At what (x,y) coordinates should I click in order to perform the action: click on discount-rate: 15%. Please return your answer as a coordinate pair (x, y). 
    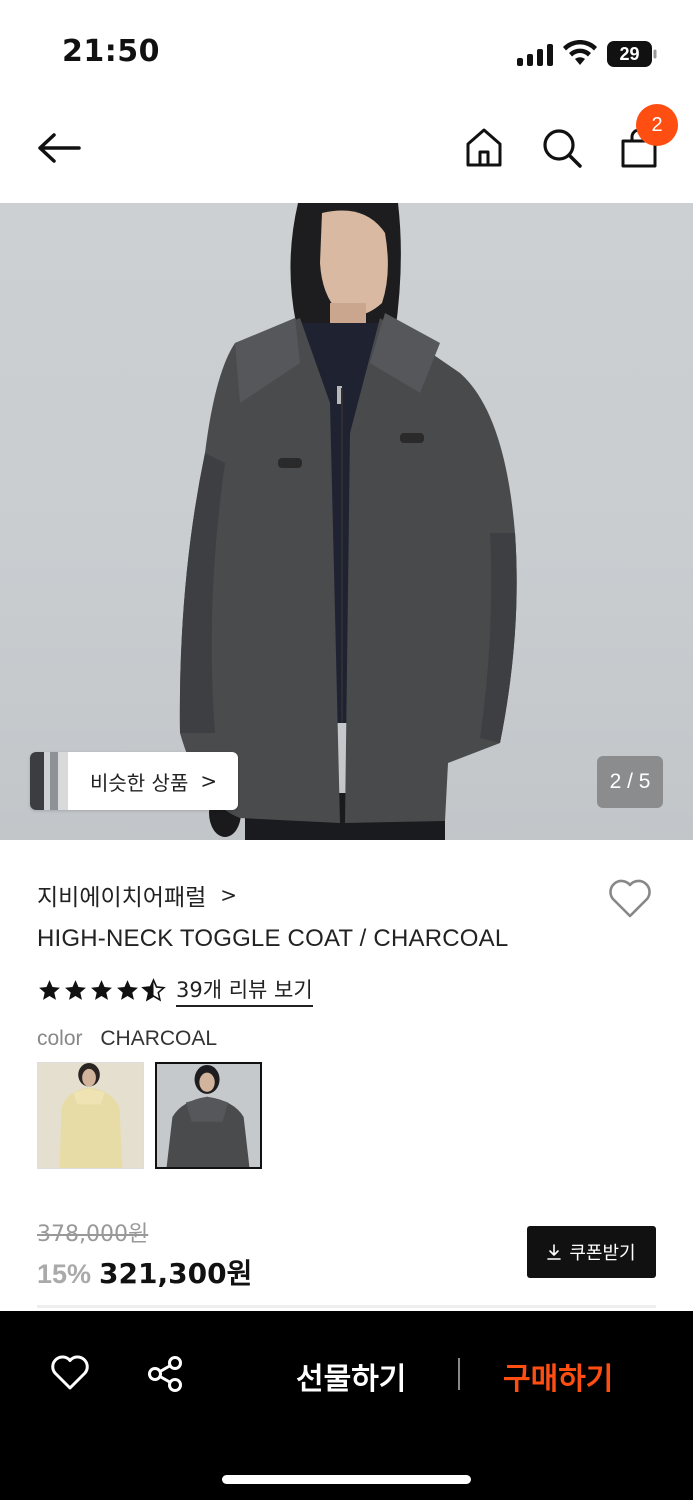
    Looking at the image, I should click on (64, 1274).